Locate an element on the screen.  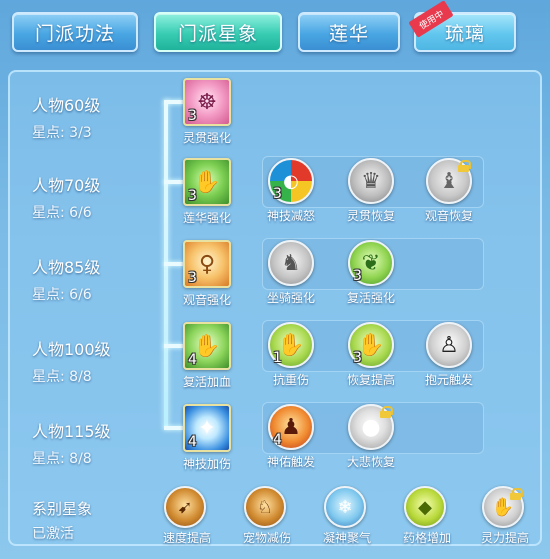
skill-icon: ❦ 3 is located at coordinates (371, 263).